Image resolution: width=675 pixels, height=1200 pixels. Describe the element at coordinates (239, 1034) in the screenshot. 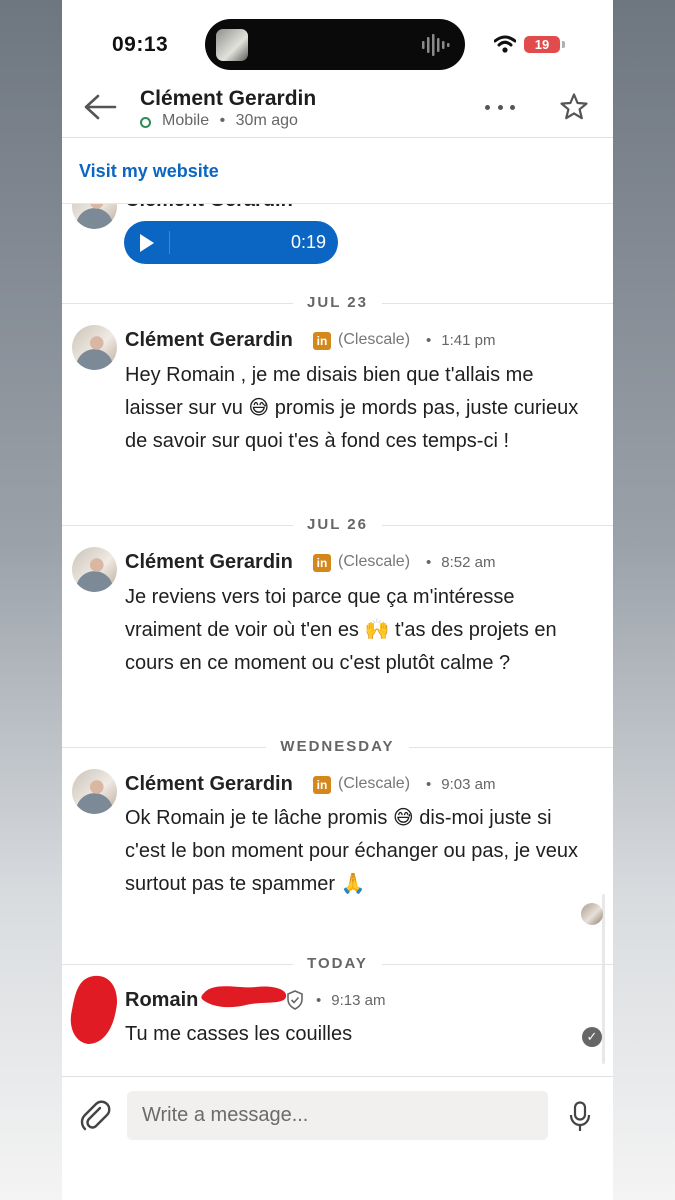

I see `message-body: Tu me casses les couilles` at that location.